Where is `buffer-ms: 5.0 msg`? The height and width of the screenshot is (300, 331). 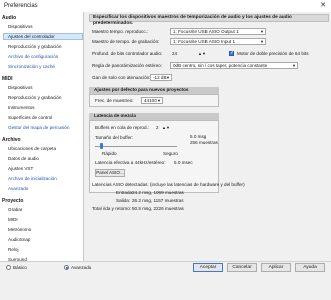 buffer-ms: 5.0 msg is located at coordinates (198, 136).